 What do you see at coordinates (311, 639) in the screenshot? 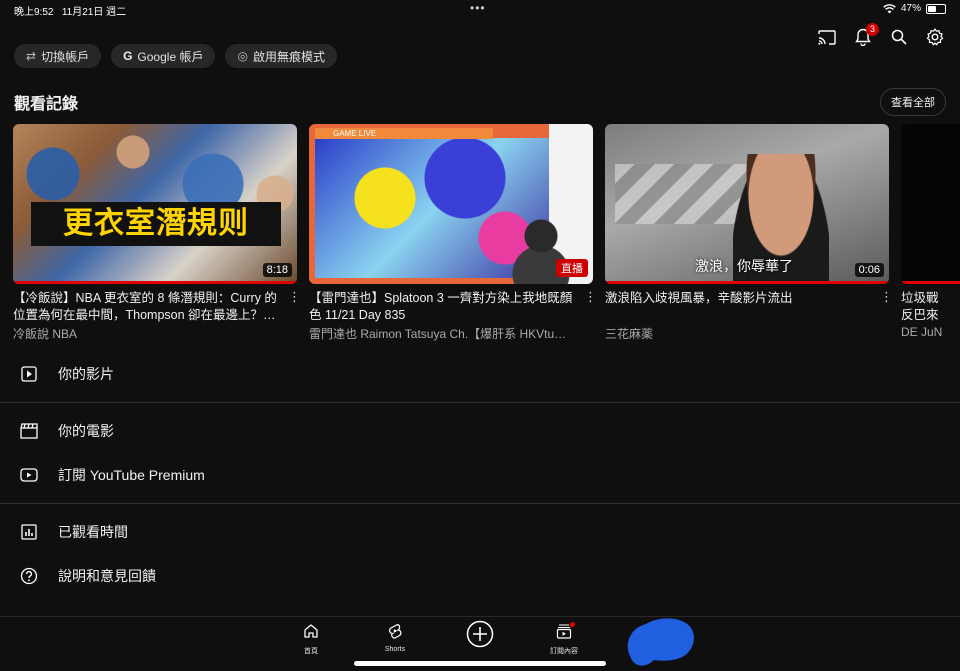
I see `nav-home: 首頁` at bounding box center [311, 639].